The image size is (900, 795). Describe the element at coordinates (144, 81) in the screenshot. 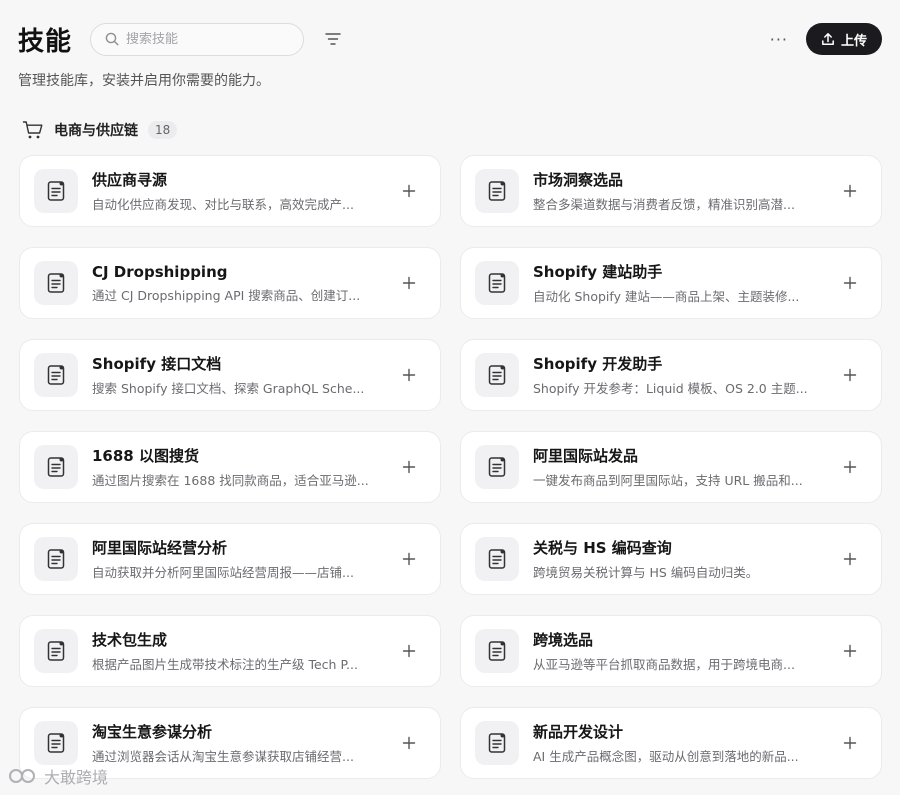

I see `page-subtitle: 管理技能库，安装并启用你需要的能力。` at that location.